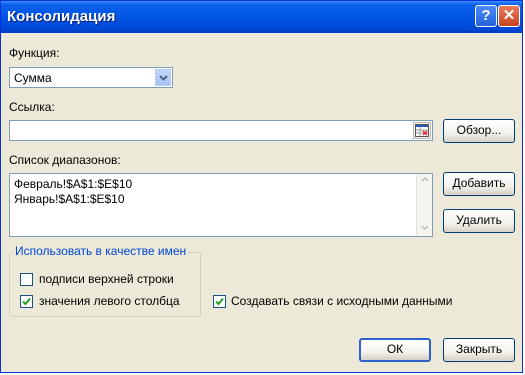  What do you see at coordinates (261, 17) in the screenshot?
I see `title-bar: Консолидация ? ✕` at bounding box center [261, 17].